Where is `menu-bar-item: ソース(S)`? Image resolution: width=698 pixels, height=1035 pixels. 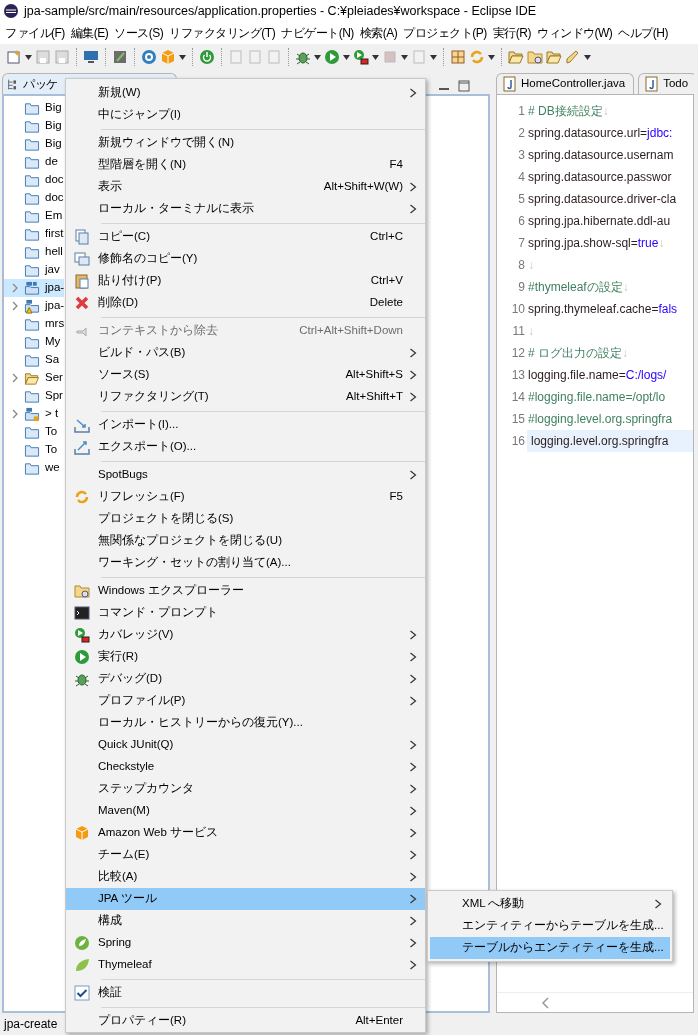
menu-bar-item: ソース(S) is located at coordinates (139, 33).